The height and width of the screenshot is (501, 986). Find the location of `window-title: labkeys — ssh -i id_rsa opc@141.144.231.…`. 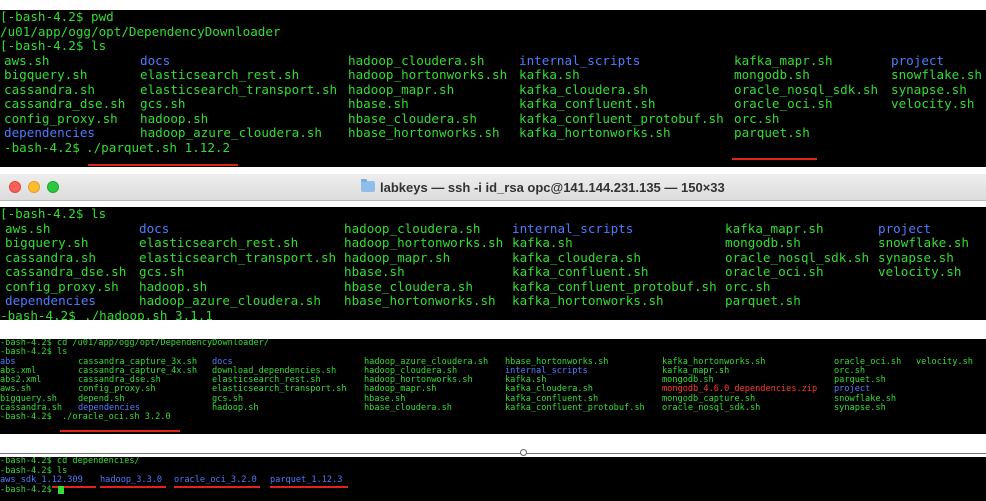

window-title: labkeys — ssh -i id_rsa opc@141.144.231.… is located at coordinates (552, 187).